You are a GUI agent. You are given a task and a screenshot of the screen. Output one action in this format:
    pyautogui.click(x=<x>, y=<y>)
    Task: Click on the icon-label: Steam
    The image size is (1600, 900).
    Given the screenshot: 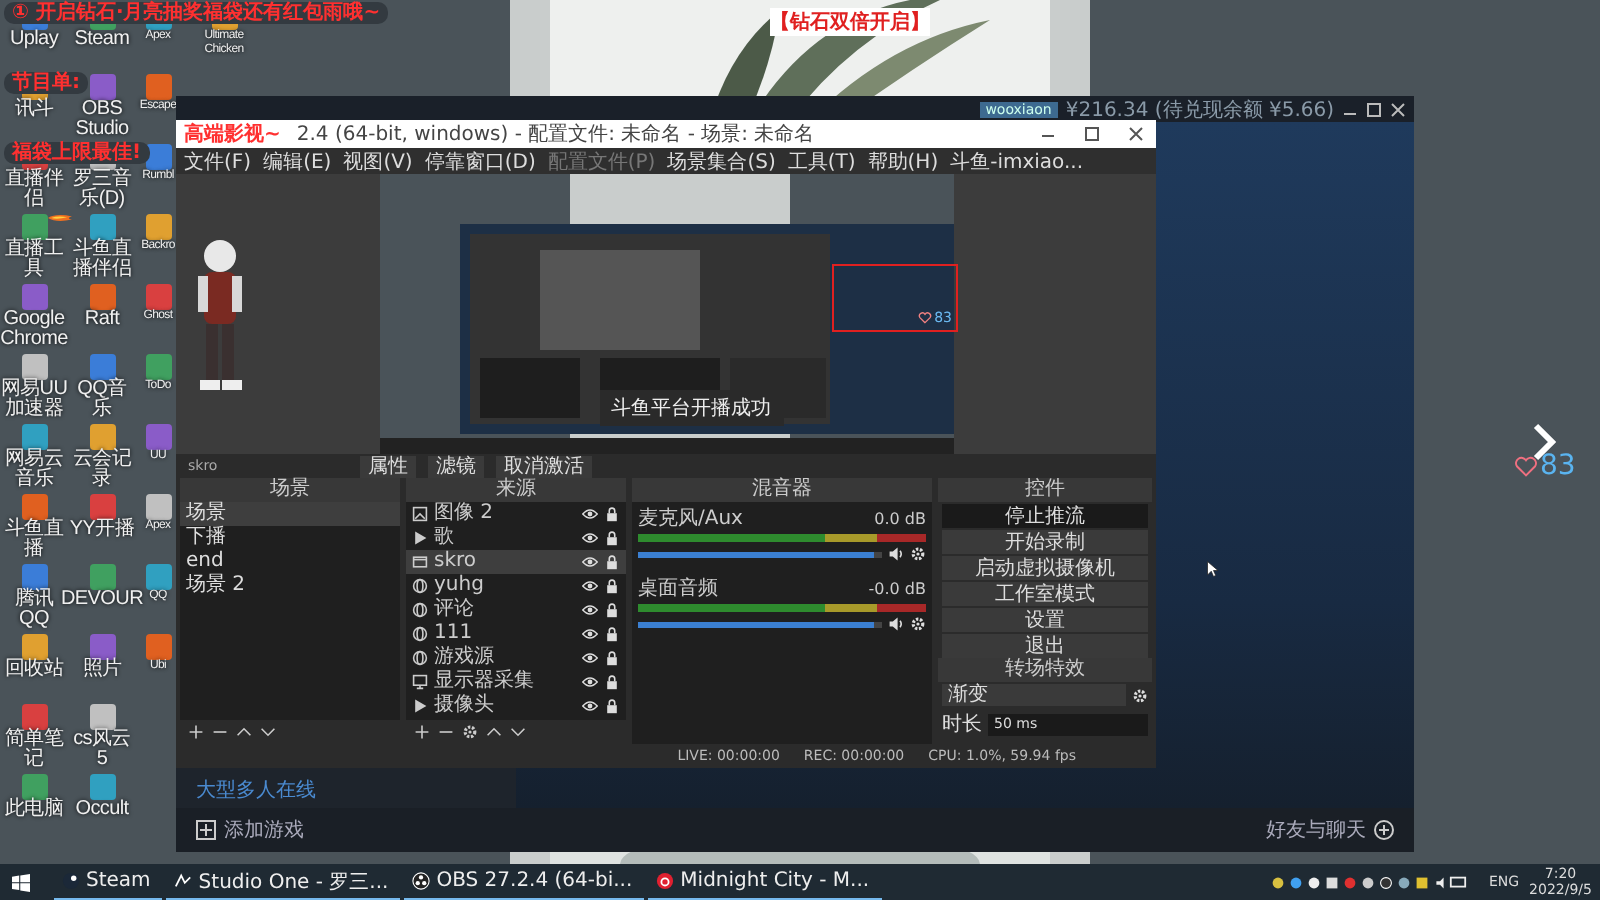 What is the action you would take?
    pyautogui.click(x=102, y=40)
    